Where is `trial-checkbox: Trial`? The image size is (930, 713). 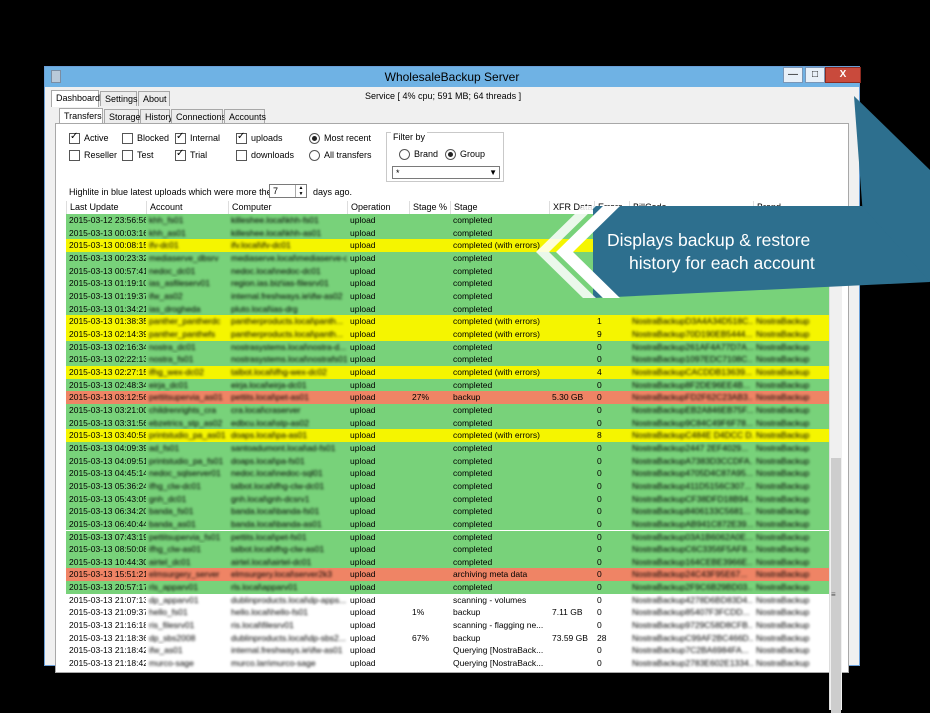
trial-checkbox: Trial is located at coordinates (191, 154).